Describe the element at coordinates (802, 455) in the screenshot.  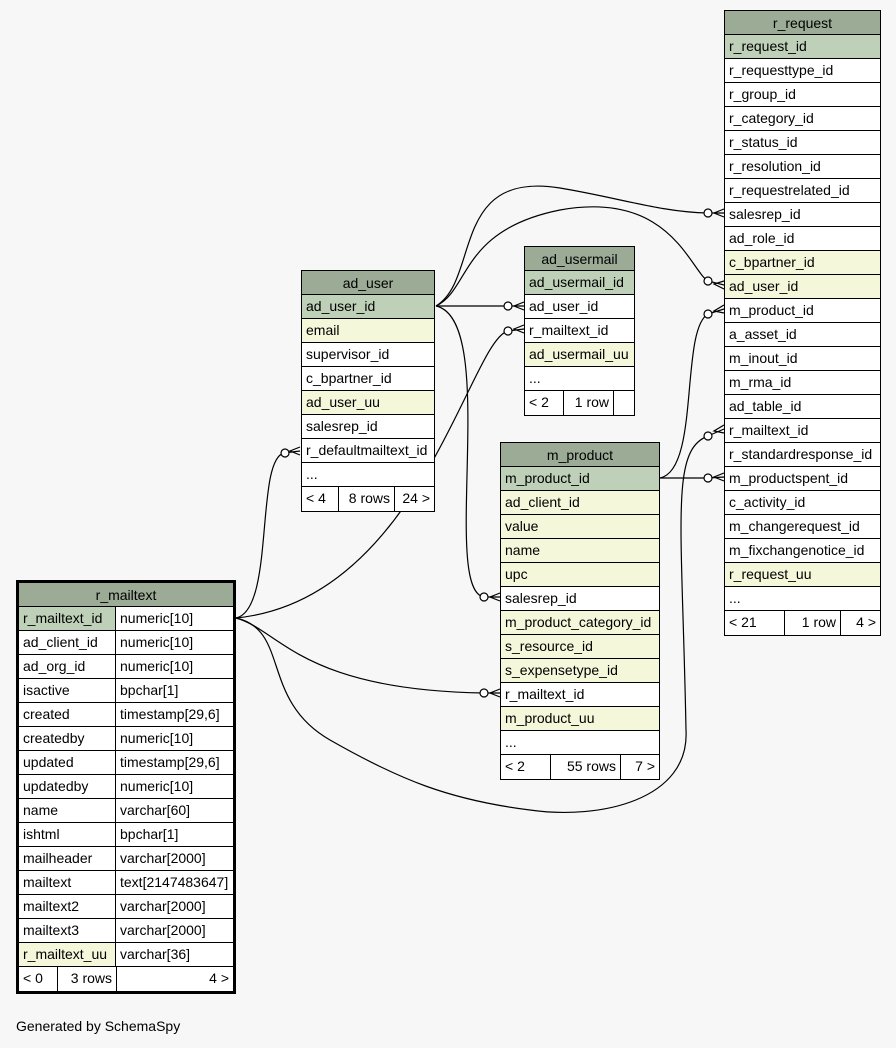
I see `column-row: r_standardresponse_id` at that location.